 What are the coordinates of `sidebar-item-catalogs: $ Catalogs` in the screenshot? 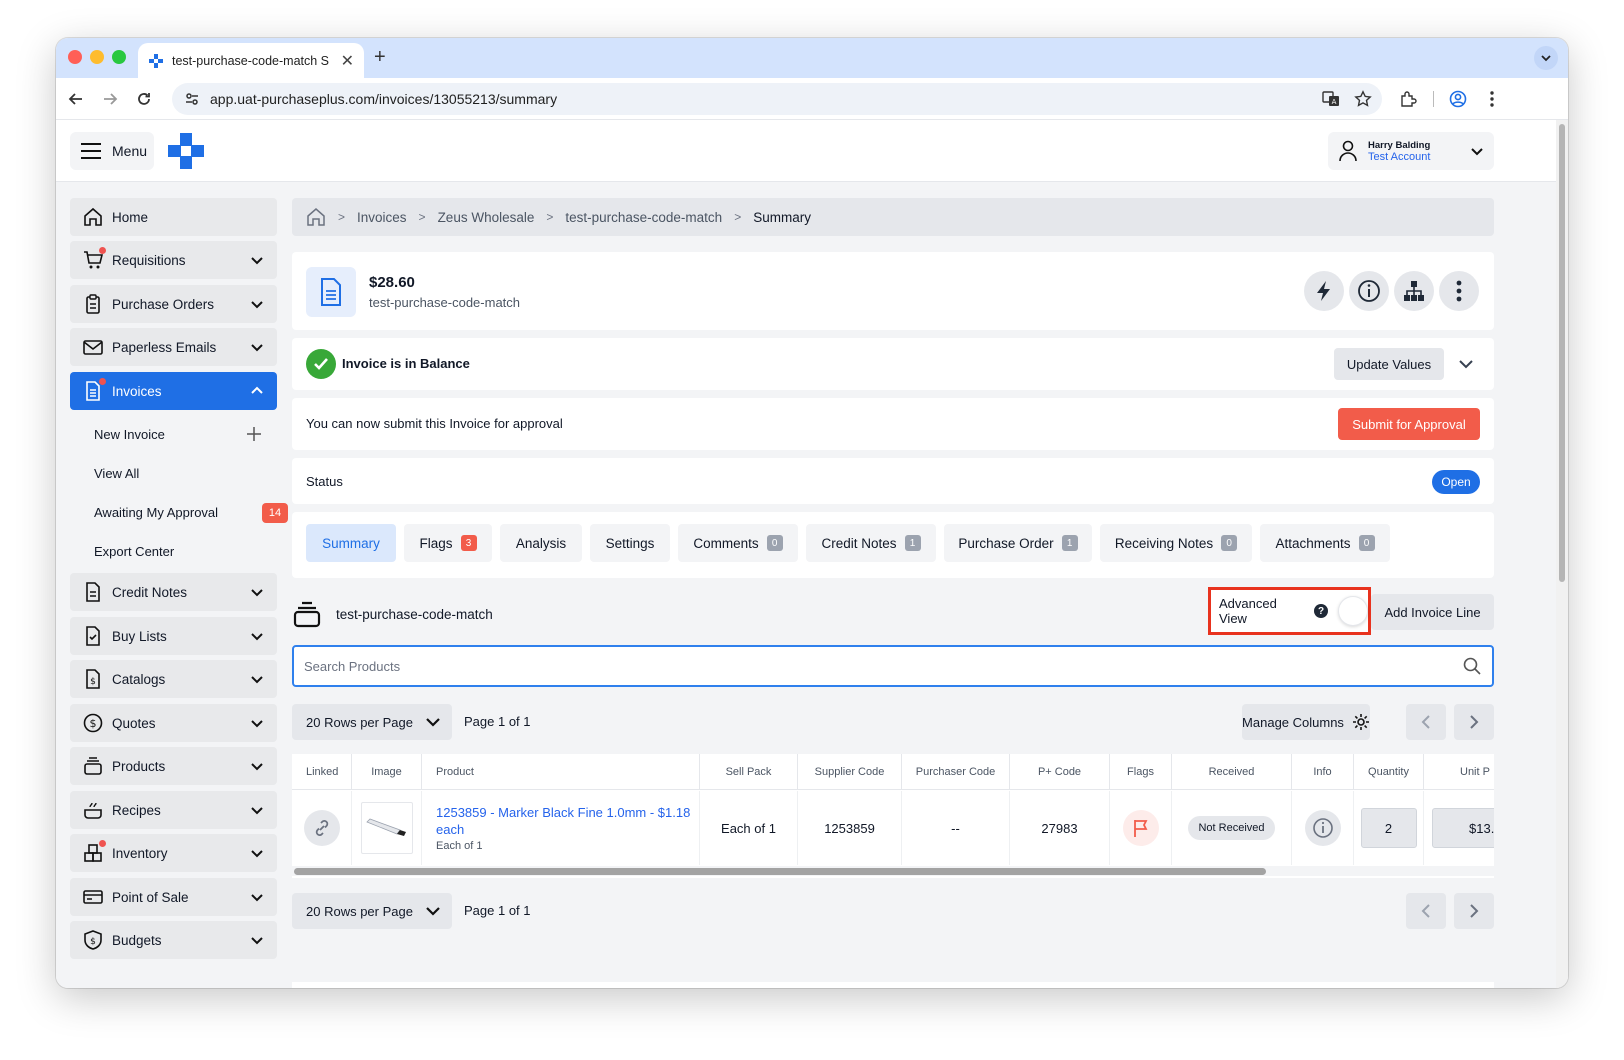 It's located at (173, 679).